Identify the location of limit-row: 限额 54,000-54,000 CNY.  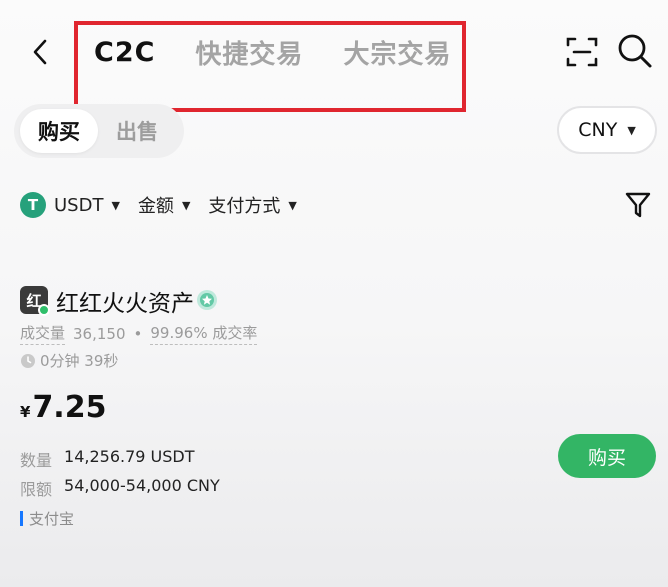
(120, 488).